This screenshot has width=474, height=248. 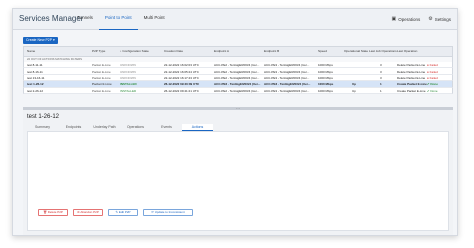 What do you see at coordinates (383, 51) in the screenshot?
I see `column-header: Last Job Operations` at bounding box center [383, 51].